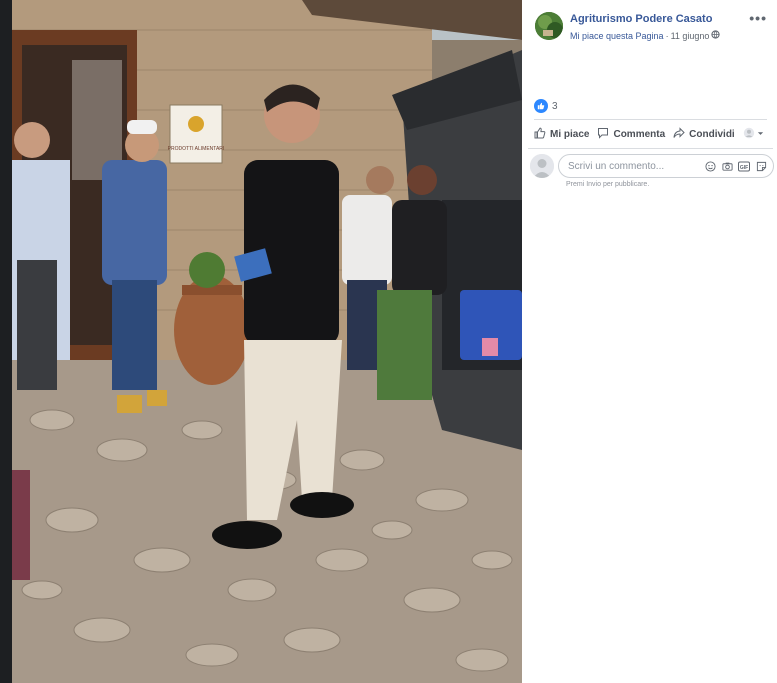  I want to click on comment-hint: Premi Invio per pubblicare., so click(608, 184).